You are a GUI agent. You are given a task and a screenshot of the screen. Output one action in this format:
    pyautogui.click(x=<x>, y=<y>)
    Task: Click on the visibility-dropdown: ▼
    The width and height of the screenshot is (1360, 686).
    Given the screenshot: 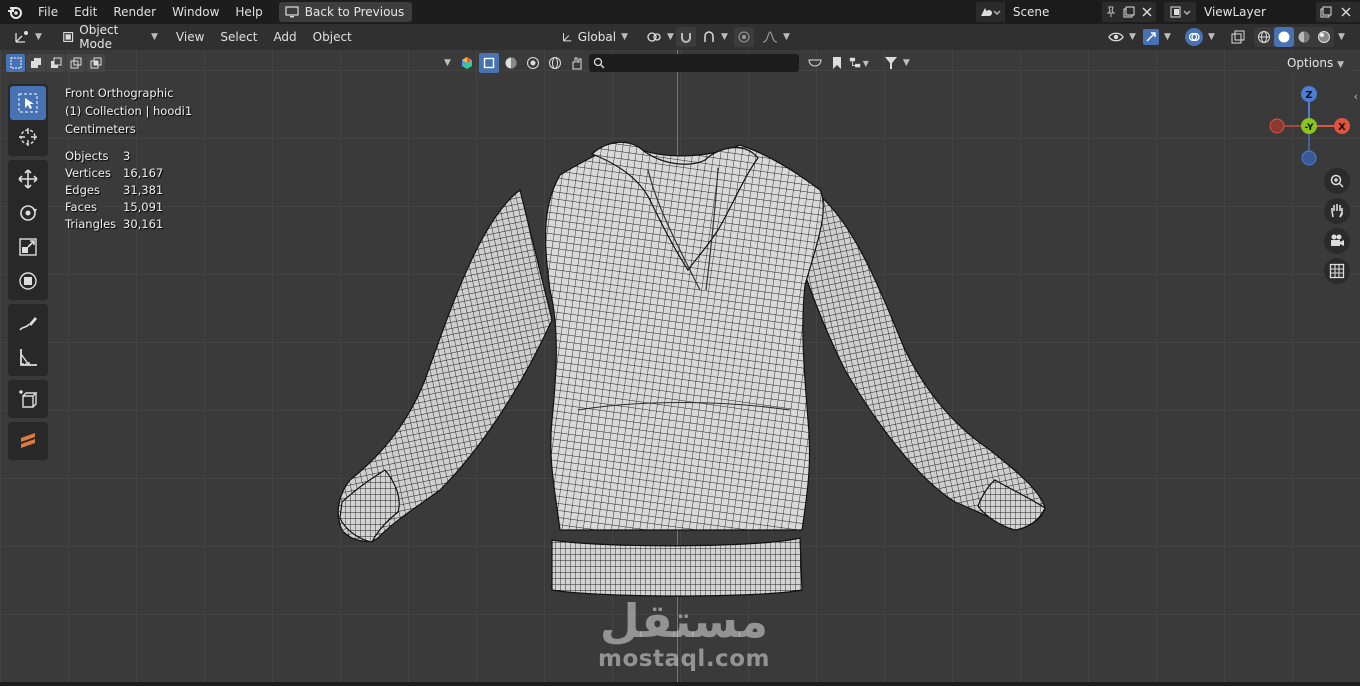 What is the action you would take?
    pyautogui.click(x=1122, y=37)
    